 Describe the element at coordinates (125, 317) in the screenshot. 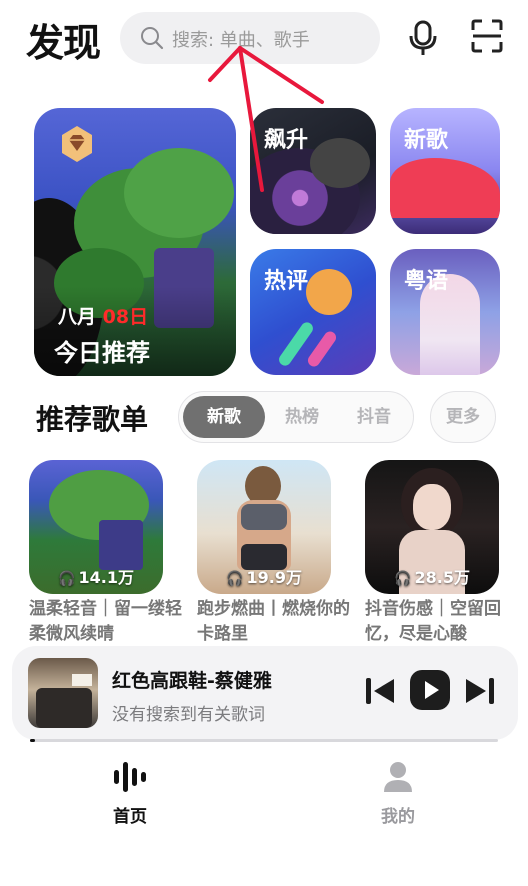

I see `daily-day: 08日` at that location.